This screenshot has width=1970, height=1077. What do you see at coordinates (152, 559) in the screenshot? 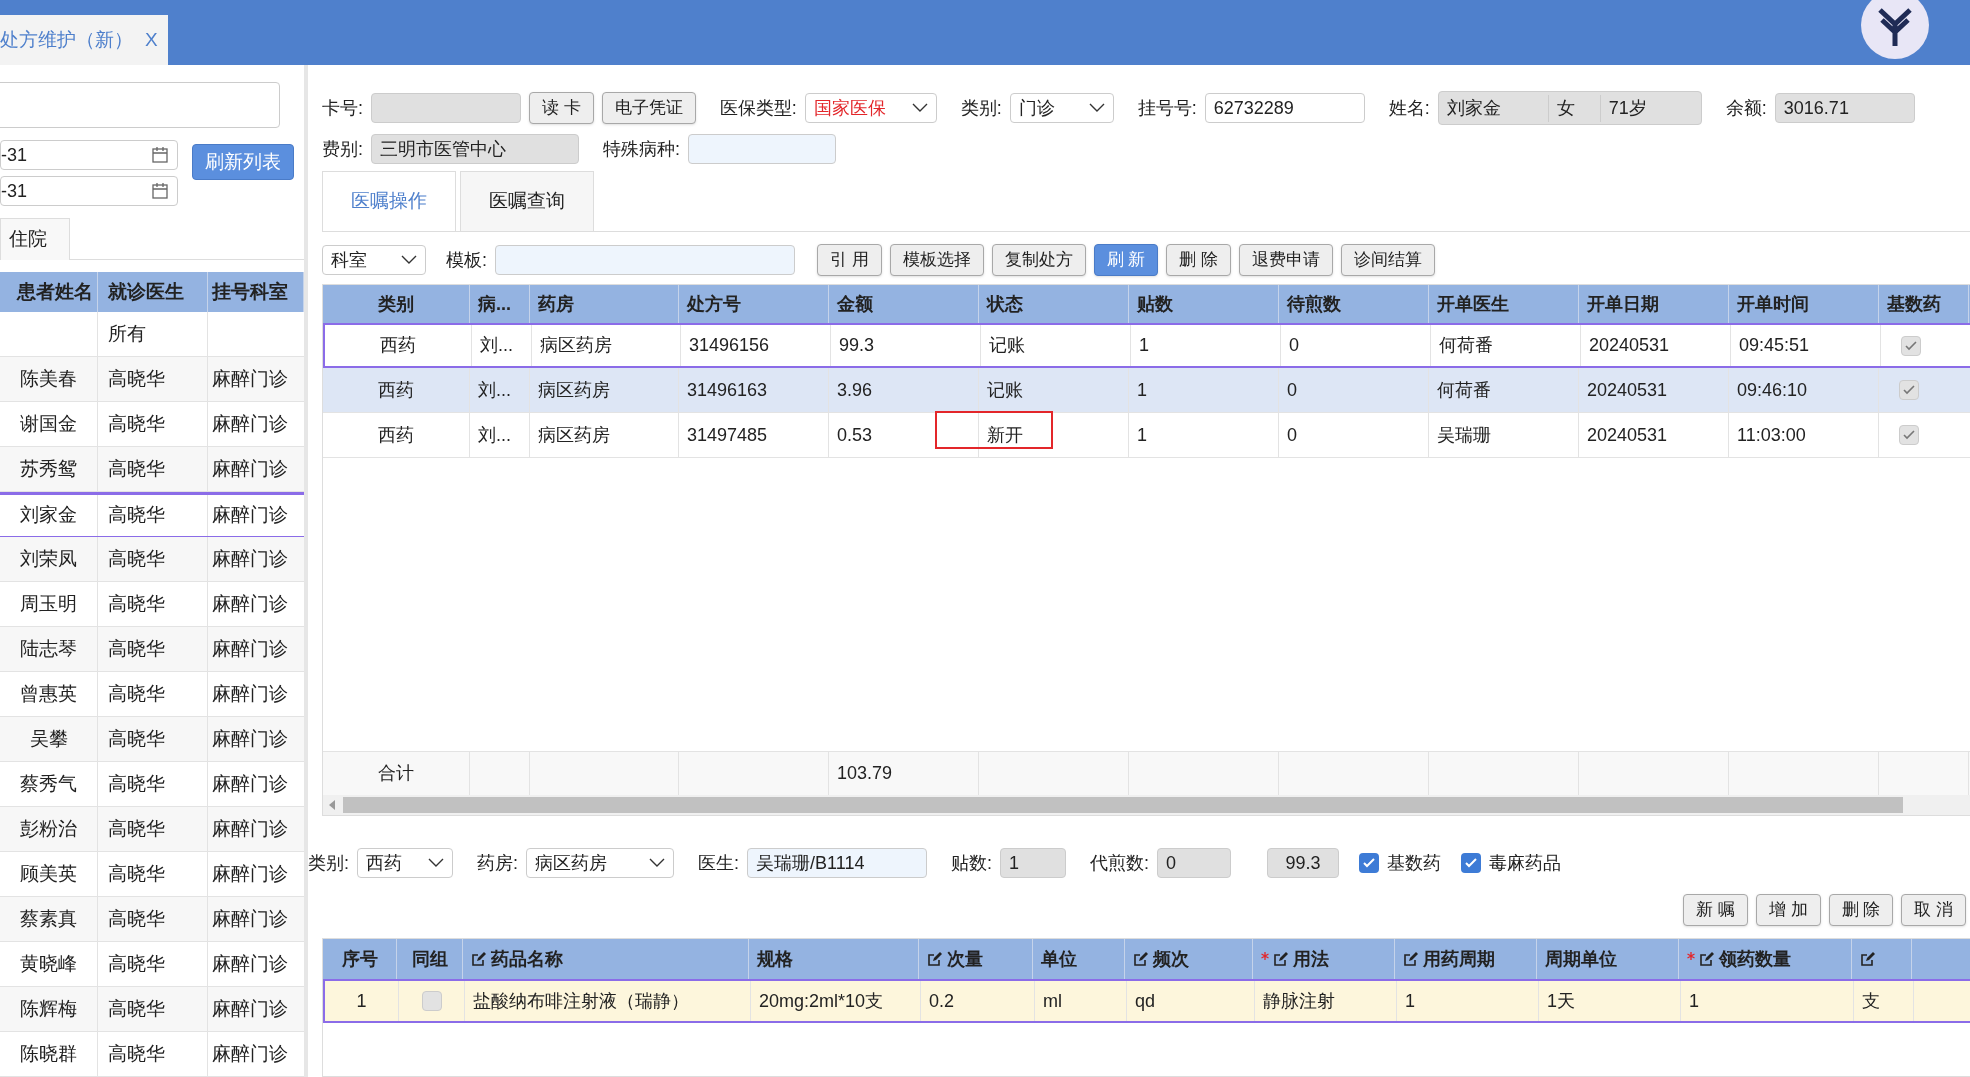
I see `patient-row: 刘荣凤 高晓华 麻醉门诊` at bounding box center [152, 559].